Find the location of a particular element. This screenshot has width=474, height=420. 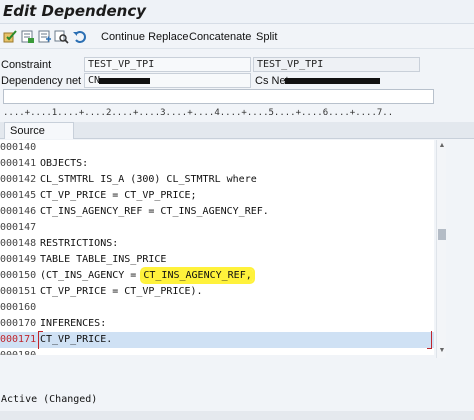

line-code: RESTRICTIONS: is located at coordinates (79, 243).